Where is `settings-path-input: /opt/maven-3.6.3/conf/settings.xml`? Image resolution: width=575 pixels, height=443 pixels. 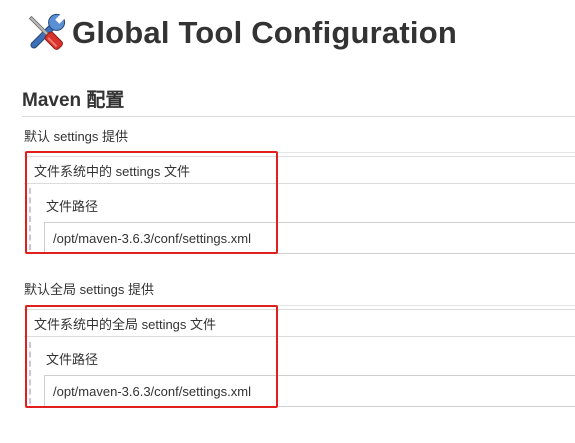
settings-path-input: /opt/maven-3.6.3/conf/settings.xml is located at coordinates (309, 238).